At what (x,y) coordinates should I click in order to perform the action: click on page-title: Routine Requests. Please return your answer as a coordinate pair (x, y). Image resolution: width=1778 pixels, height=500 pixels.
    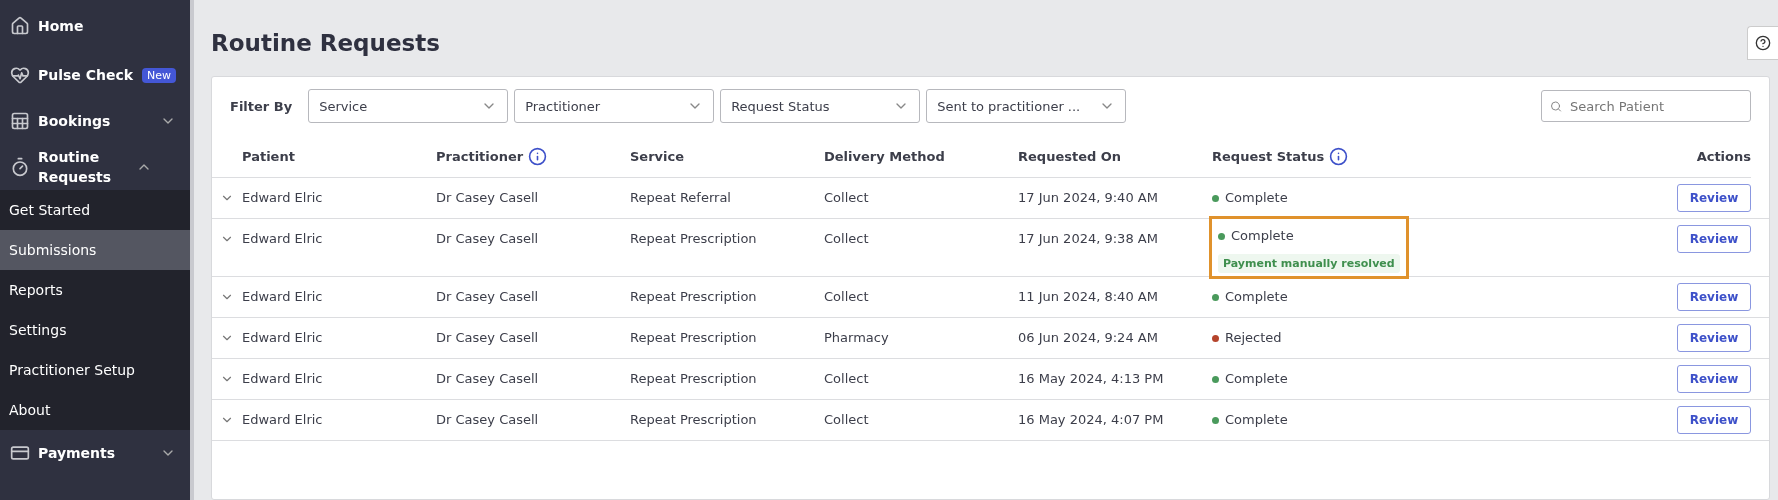
    Looking at the image, I should click on (325, 43).